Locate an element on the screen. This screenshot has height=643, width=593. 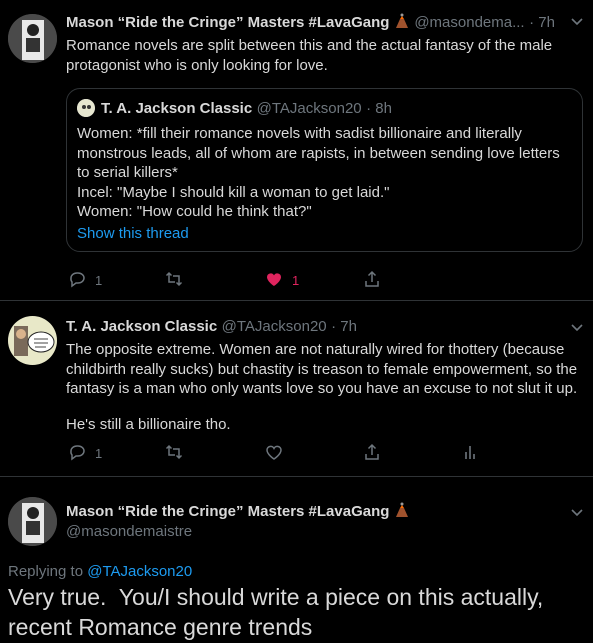
analytics-button is located at coordinates (470, 453).